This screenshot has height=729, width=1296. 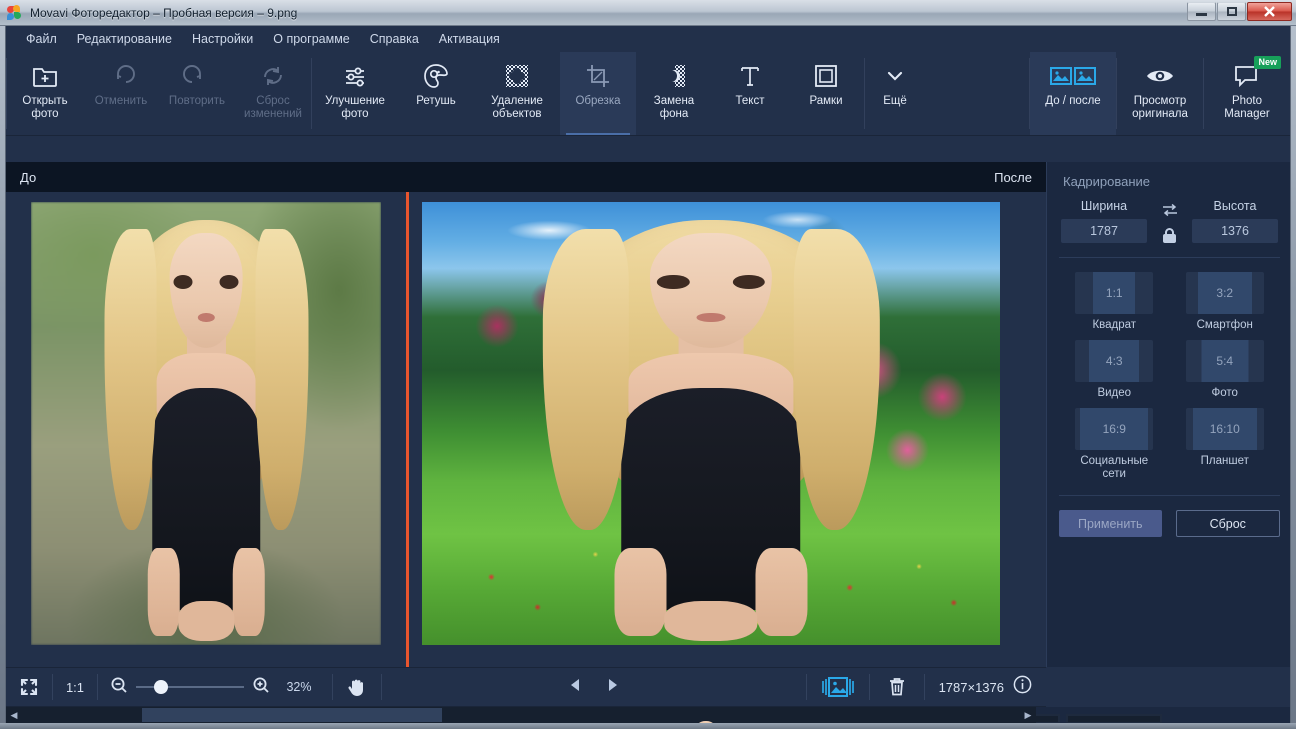 I want to click on ratio-value: 5:4, so click(x=1225, y=361).